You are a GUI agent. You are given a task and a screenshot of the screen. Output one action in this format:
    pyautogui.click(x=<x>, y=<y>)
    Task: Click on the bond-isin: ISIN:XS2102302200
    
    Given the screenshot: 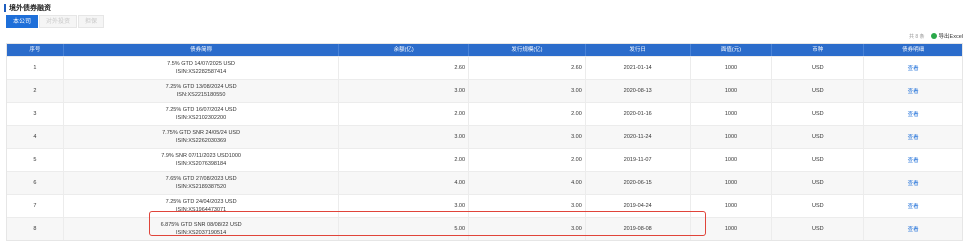 What is the action you would take?
    pyautogui.click(x=201, y=118)
    